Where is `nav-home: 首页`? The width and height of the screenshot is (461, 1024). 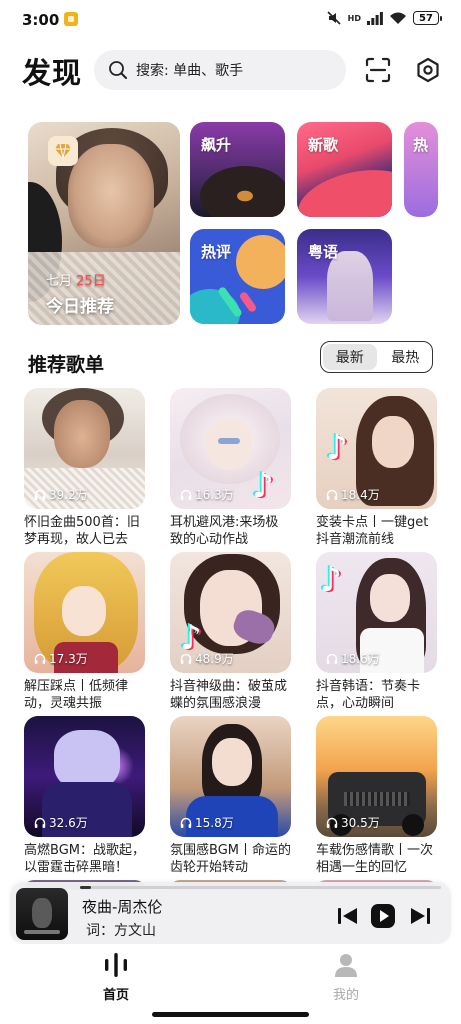
nav-home: 首页 is located at coordinates (116, 977).